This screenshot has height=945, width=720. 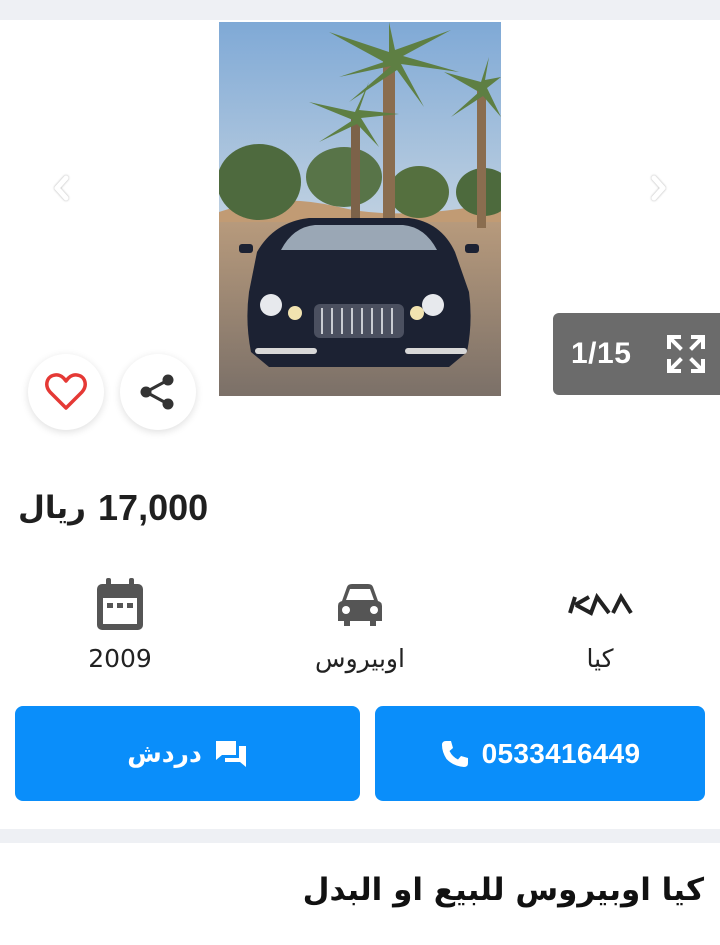 What do you see at coordinates (600, 658) in the screenshot?
I see `spec-brand-value: كيا` at bounding box center [600, 658].